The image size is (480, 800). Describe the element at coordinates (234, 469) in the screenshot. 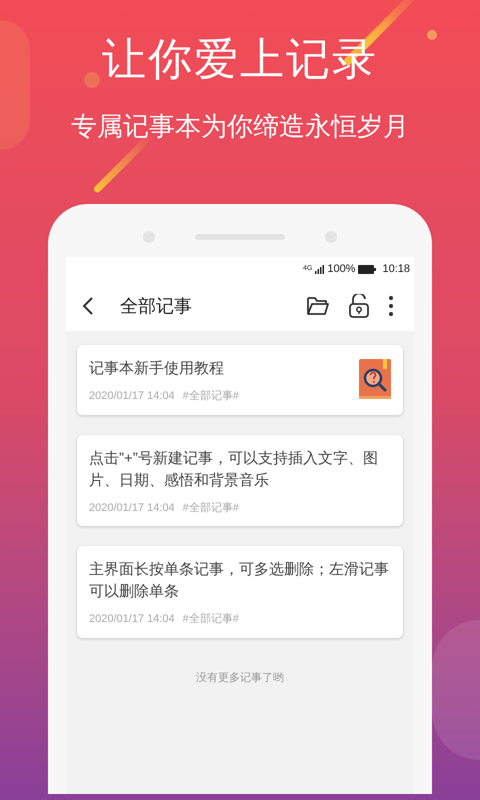

I see `note-text: 点击”+”号新建记事，可以支持插入文字、图片、日期、感悟和背景音乐` at that location.